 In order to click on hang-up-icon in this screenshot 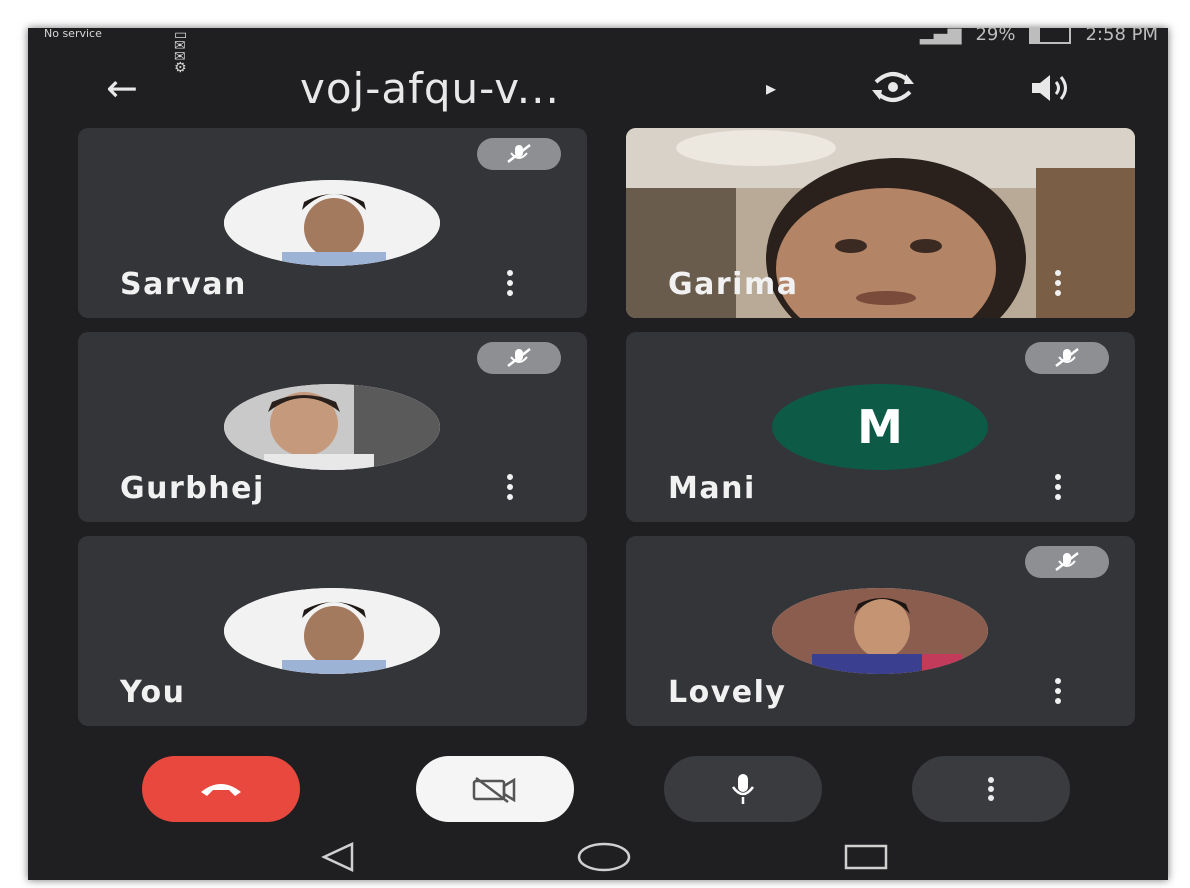, I will do `click(221, 790)`.